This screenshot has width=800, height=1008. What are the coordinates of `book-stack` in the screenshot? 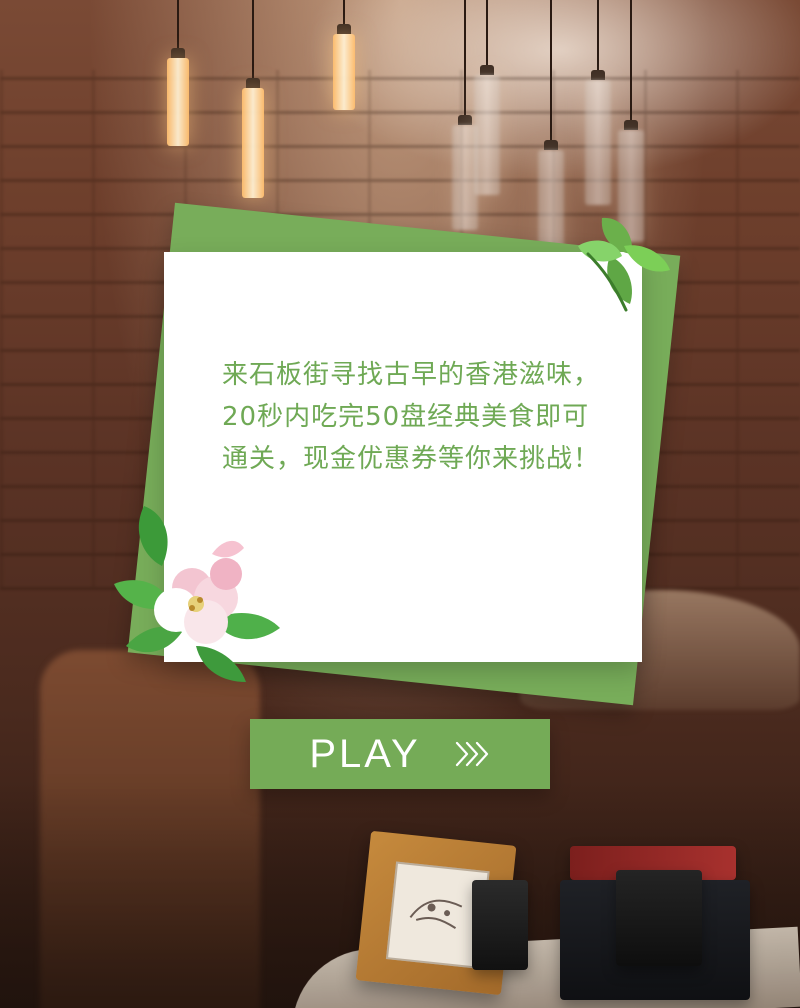 It's located at (636, 924).